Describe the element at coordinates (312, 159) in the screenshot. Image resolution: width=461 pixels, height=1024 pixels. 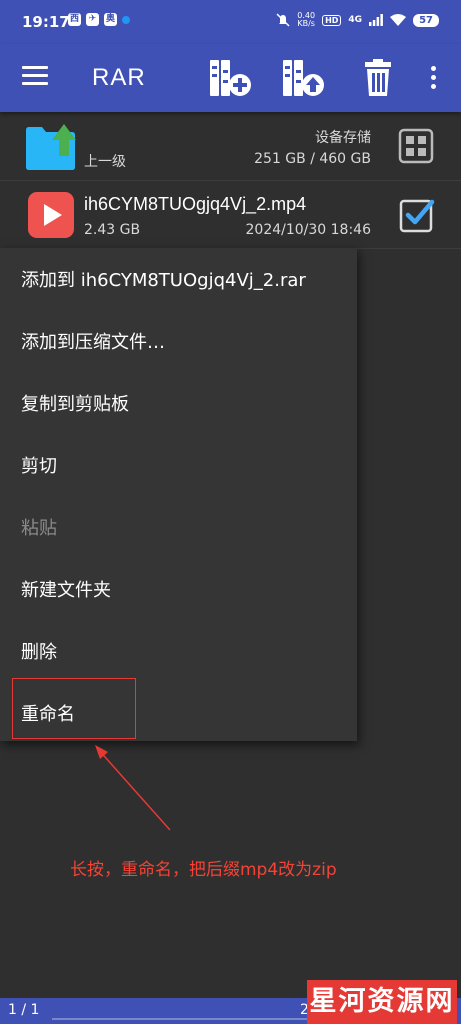
I see `storage-size: 251 GB / 460 GB` at that location.